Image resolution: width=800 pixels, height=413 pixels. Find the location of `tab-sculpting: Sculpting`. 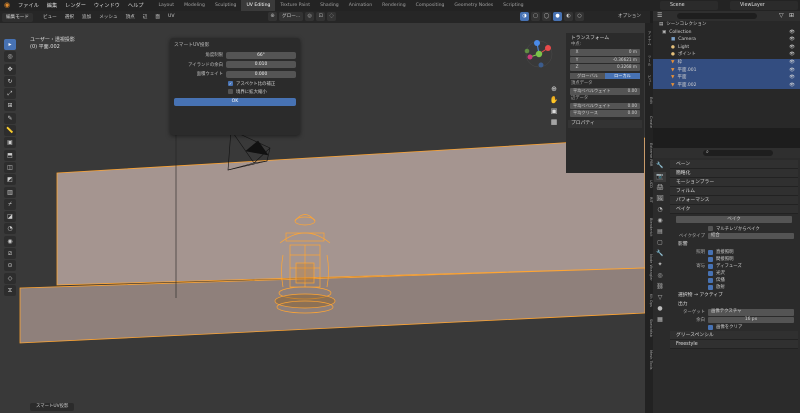

tab-sculpting: Sculpting is located at coordinates (225, 5).